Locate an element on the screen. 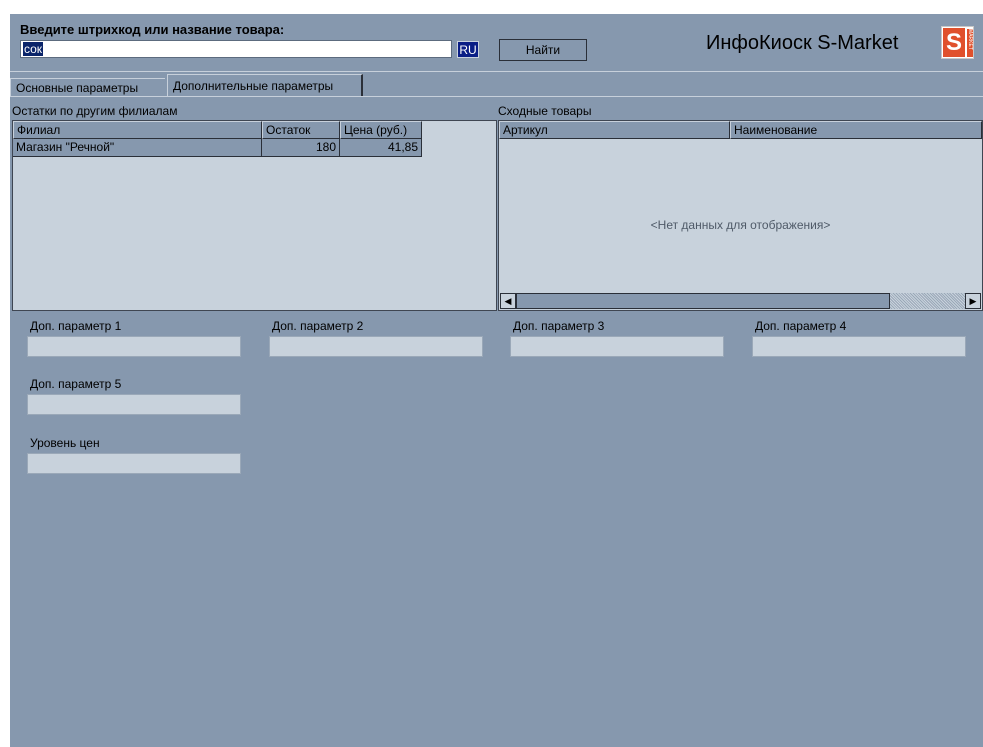 The width and height of the screenshot is (983, 747). price-level-field is located at coordinates (134, 463).